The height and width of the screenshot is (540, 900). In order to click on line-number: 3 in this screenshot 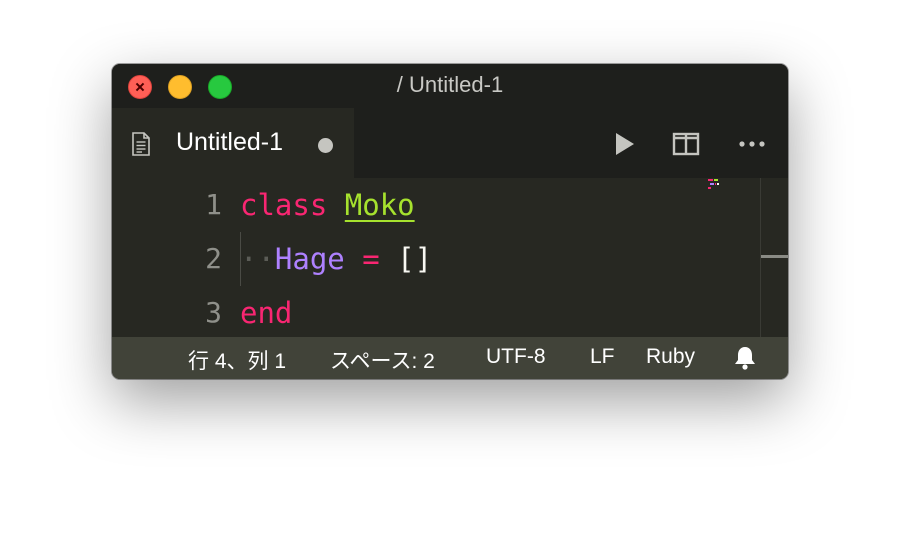, I will do `click(213, 312)`.